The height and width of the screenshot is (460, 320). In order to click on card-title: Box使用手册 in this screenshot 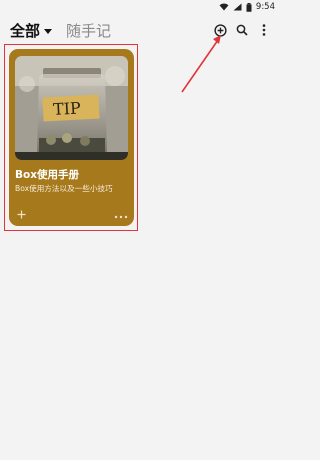, I will do `click(47, 175)`.